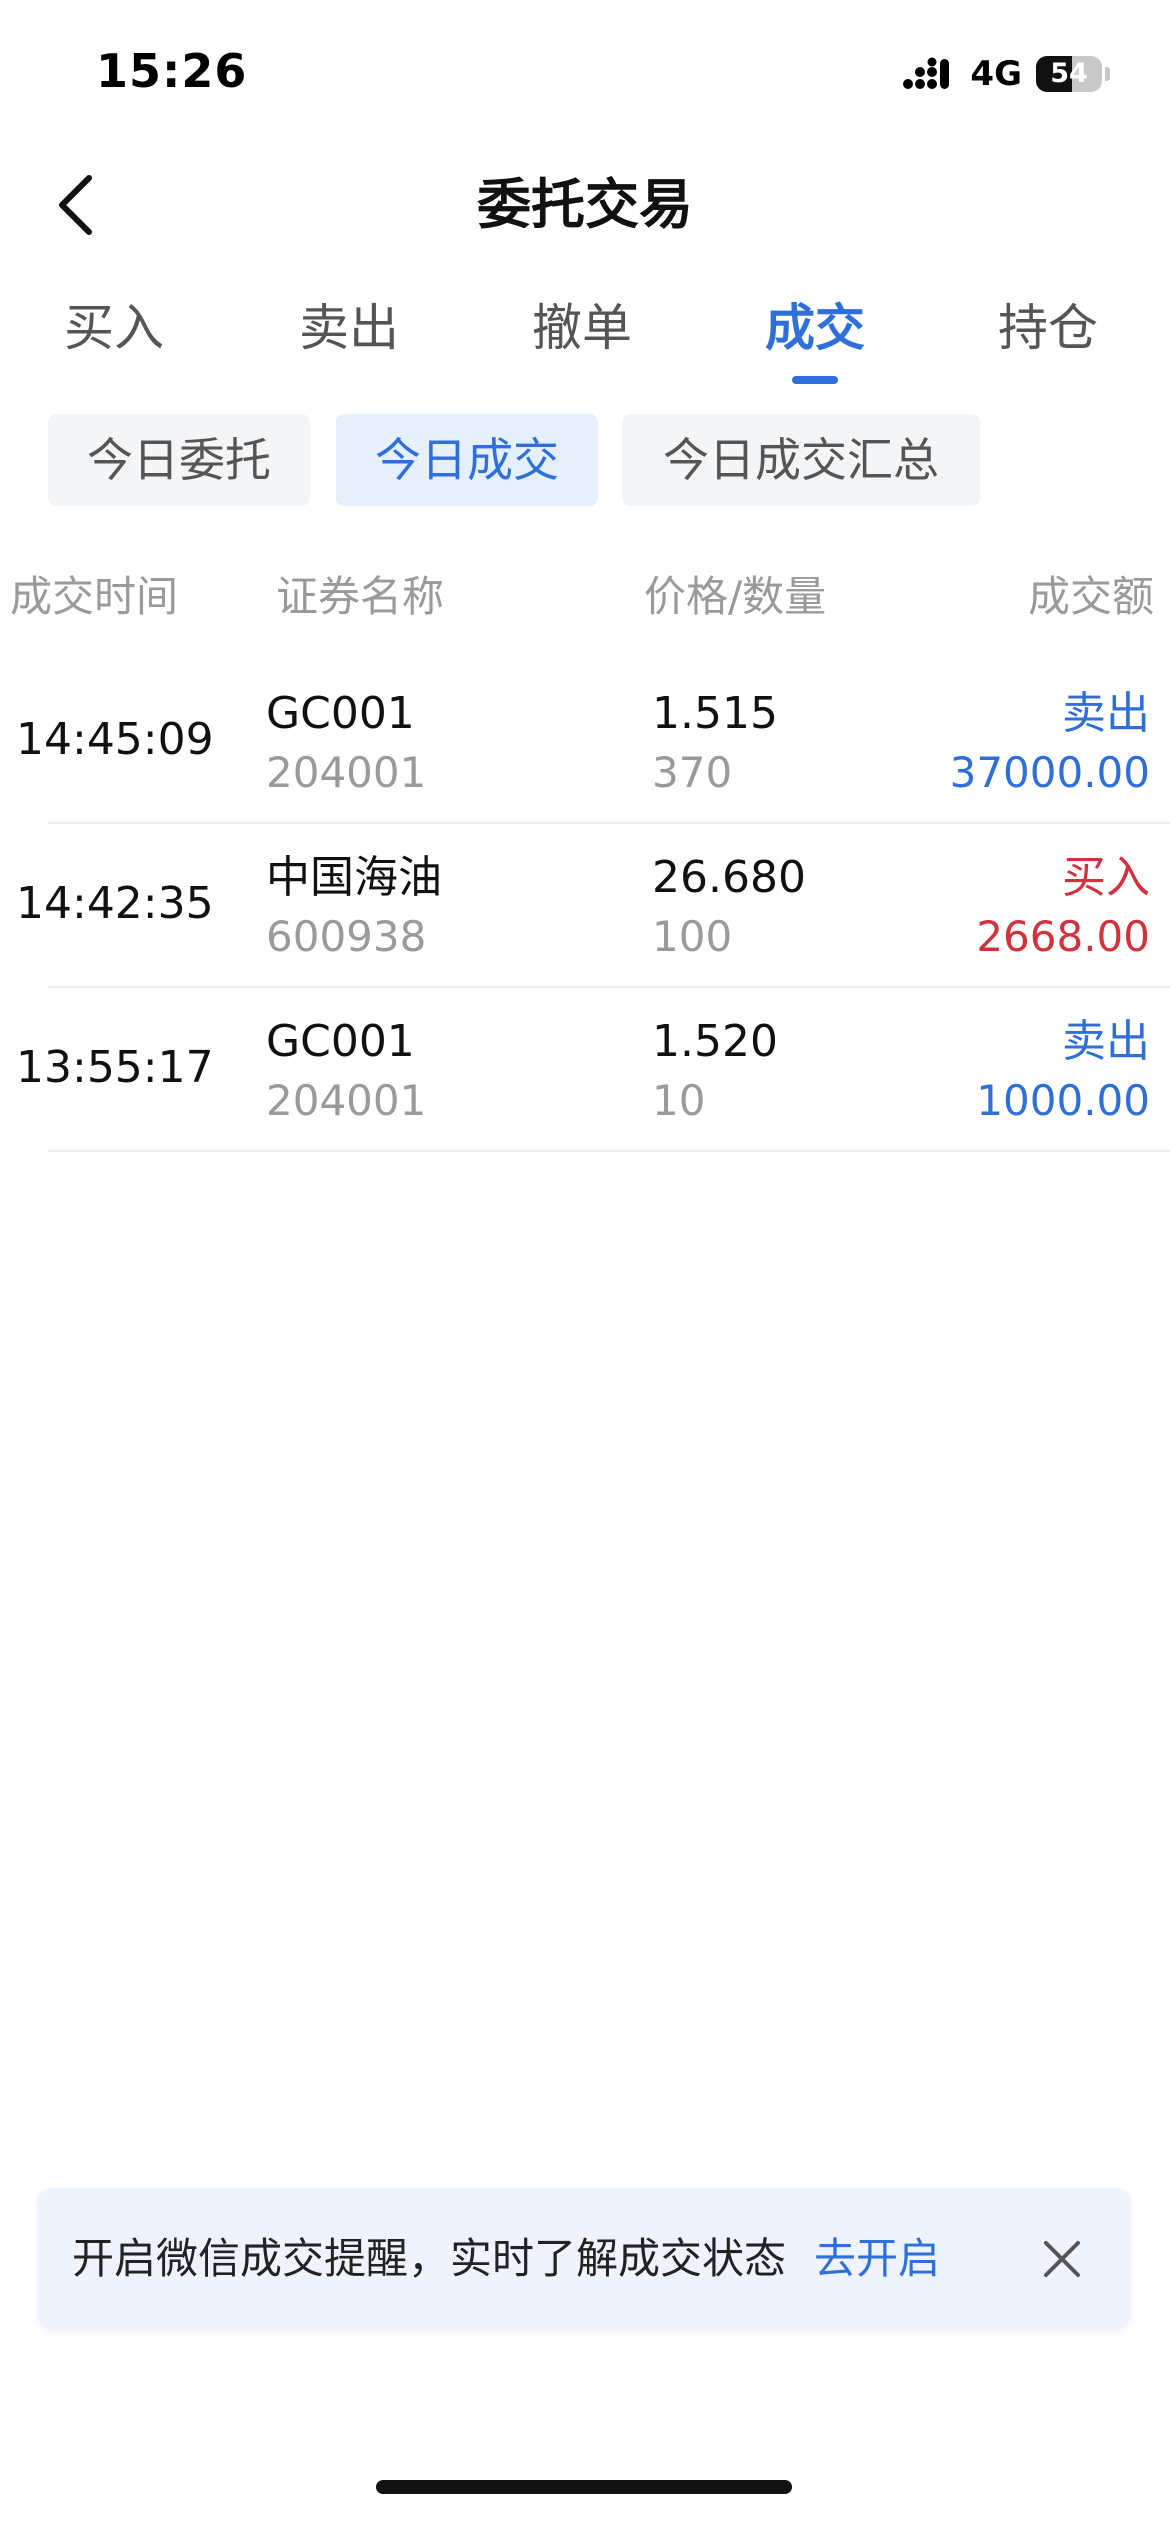 Image resolution: width=1170 pixels, height=2532 pixels. I want to click on security-code: 600938, so click(346, 936).